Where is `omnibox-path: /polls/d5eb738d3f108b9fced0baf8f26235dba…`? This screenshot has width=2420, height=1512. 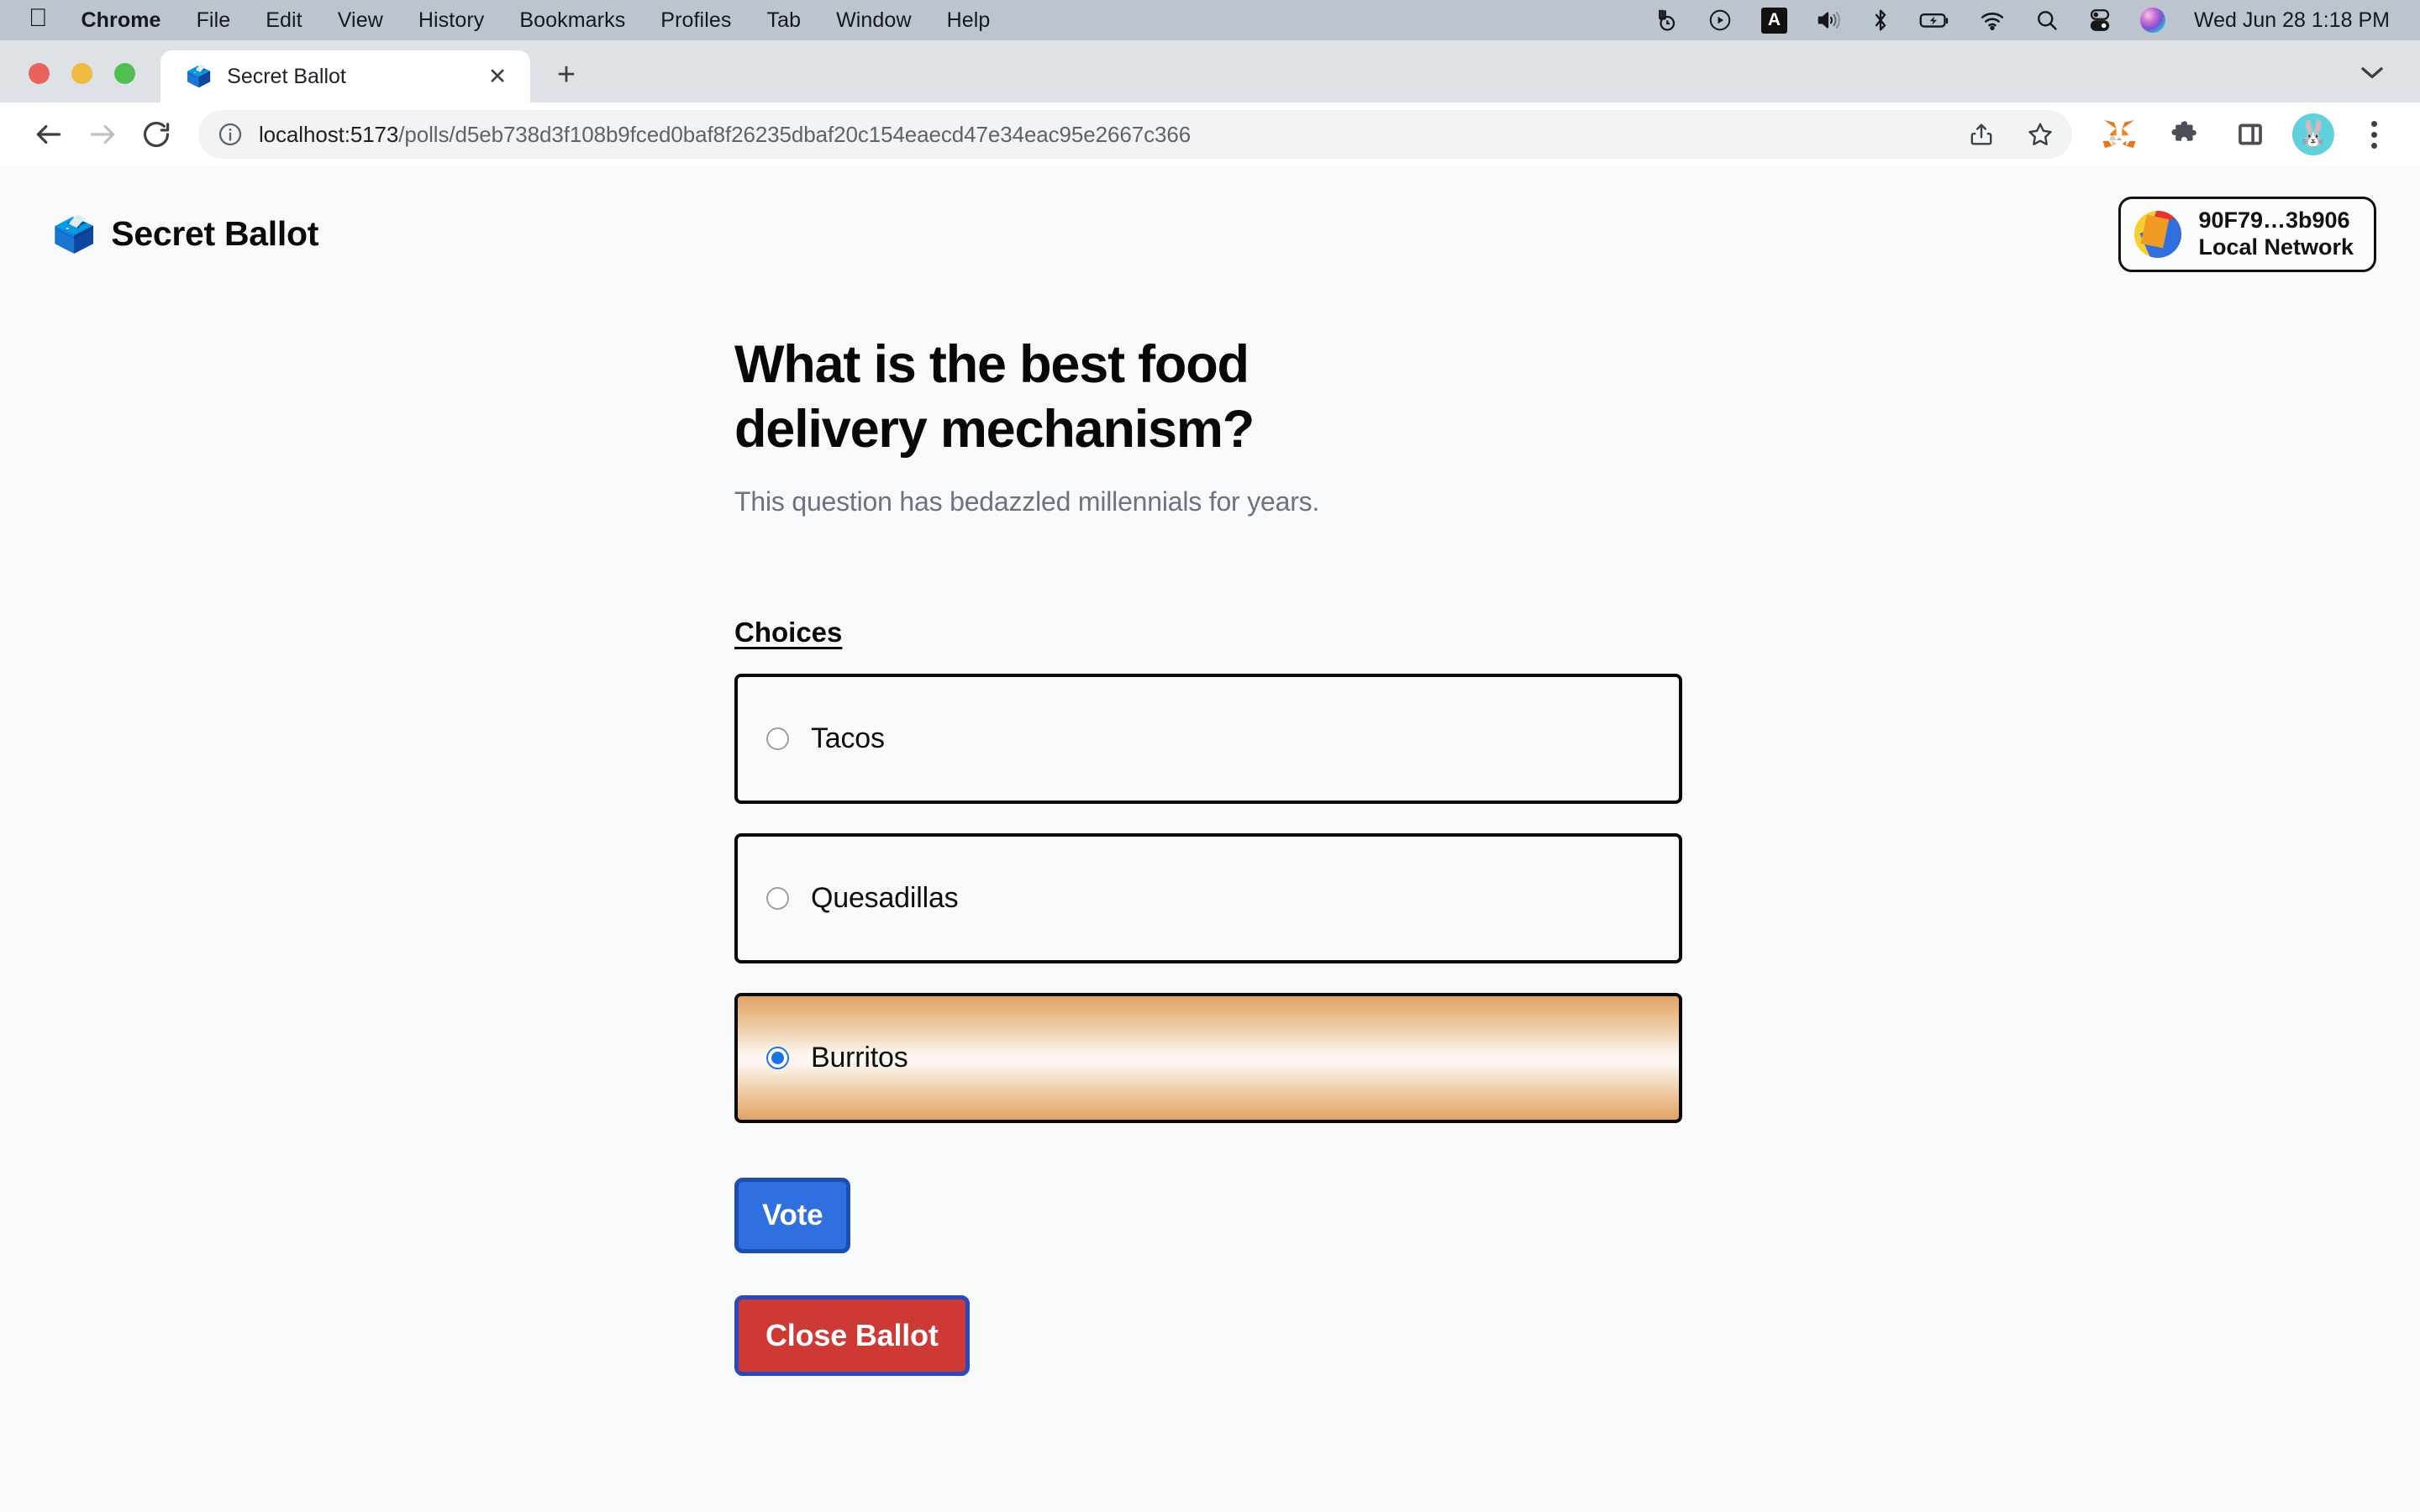 omnibox-path: /polls/d5eb738d3f108b9fced0baf8f26235dba… is located at coordinates (795, 134).